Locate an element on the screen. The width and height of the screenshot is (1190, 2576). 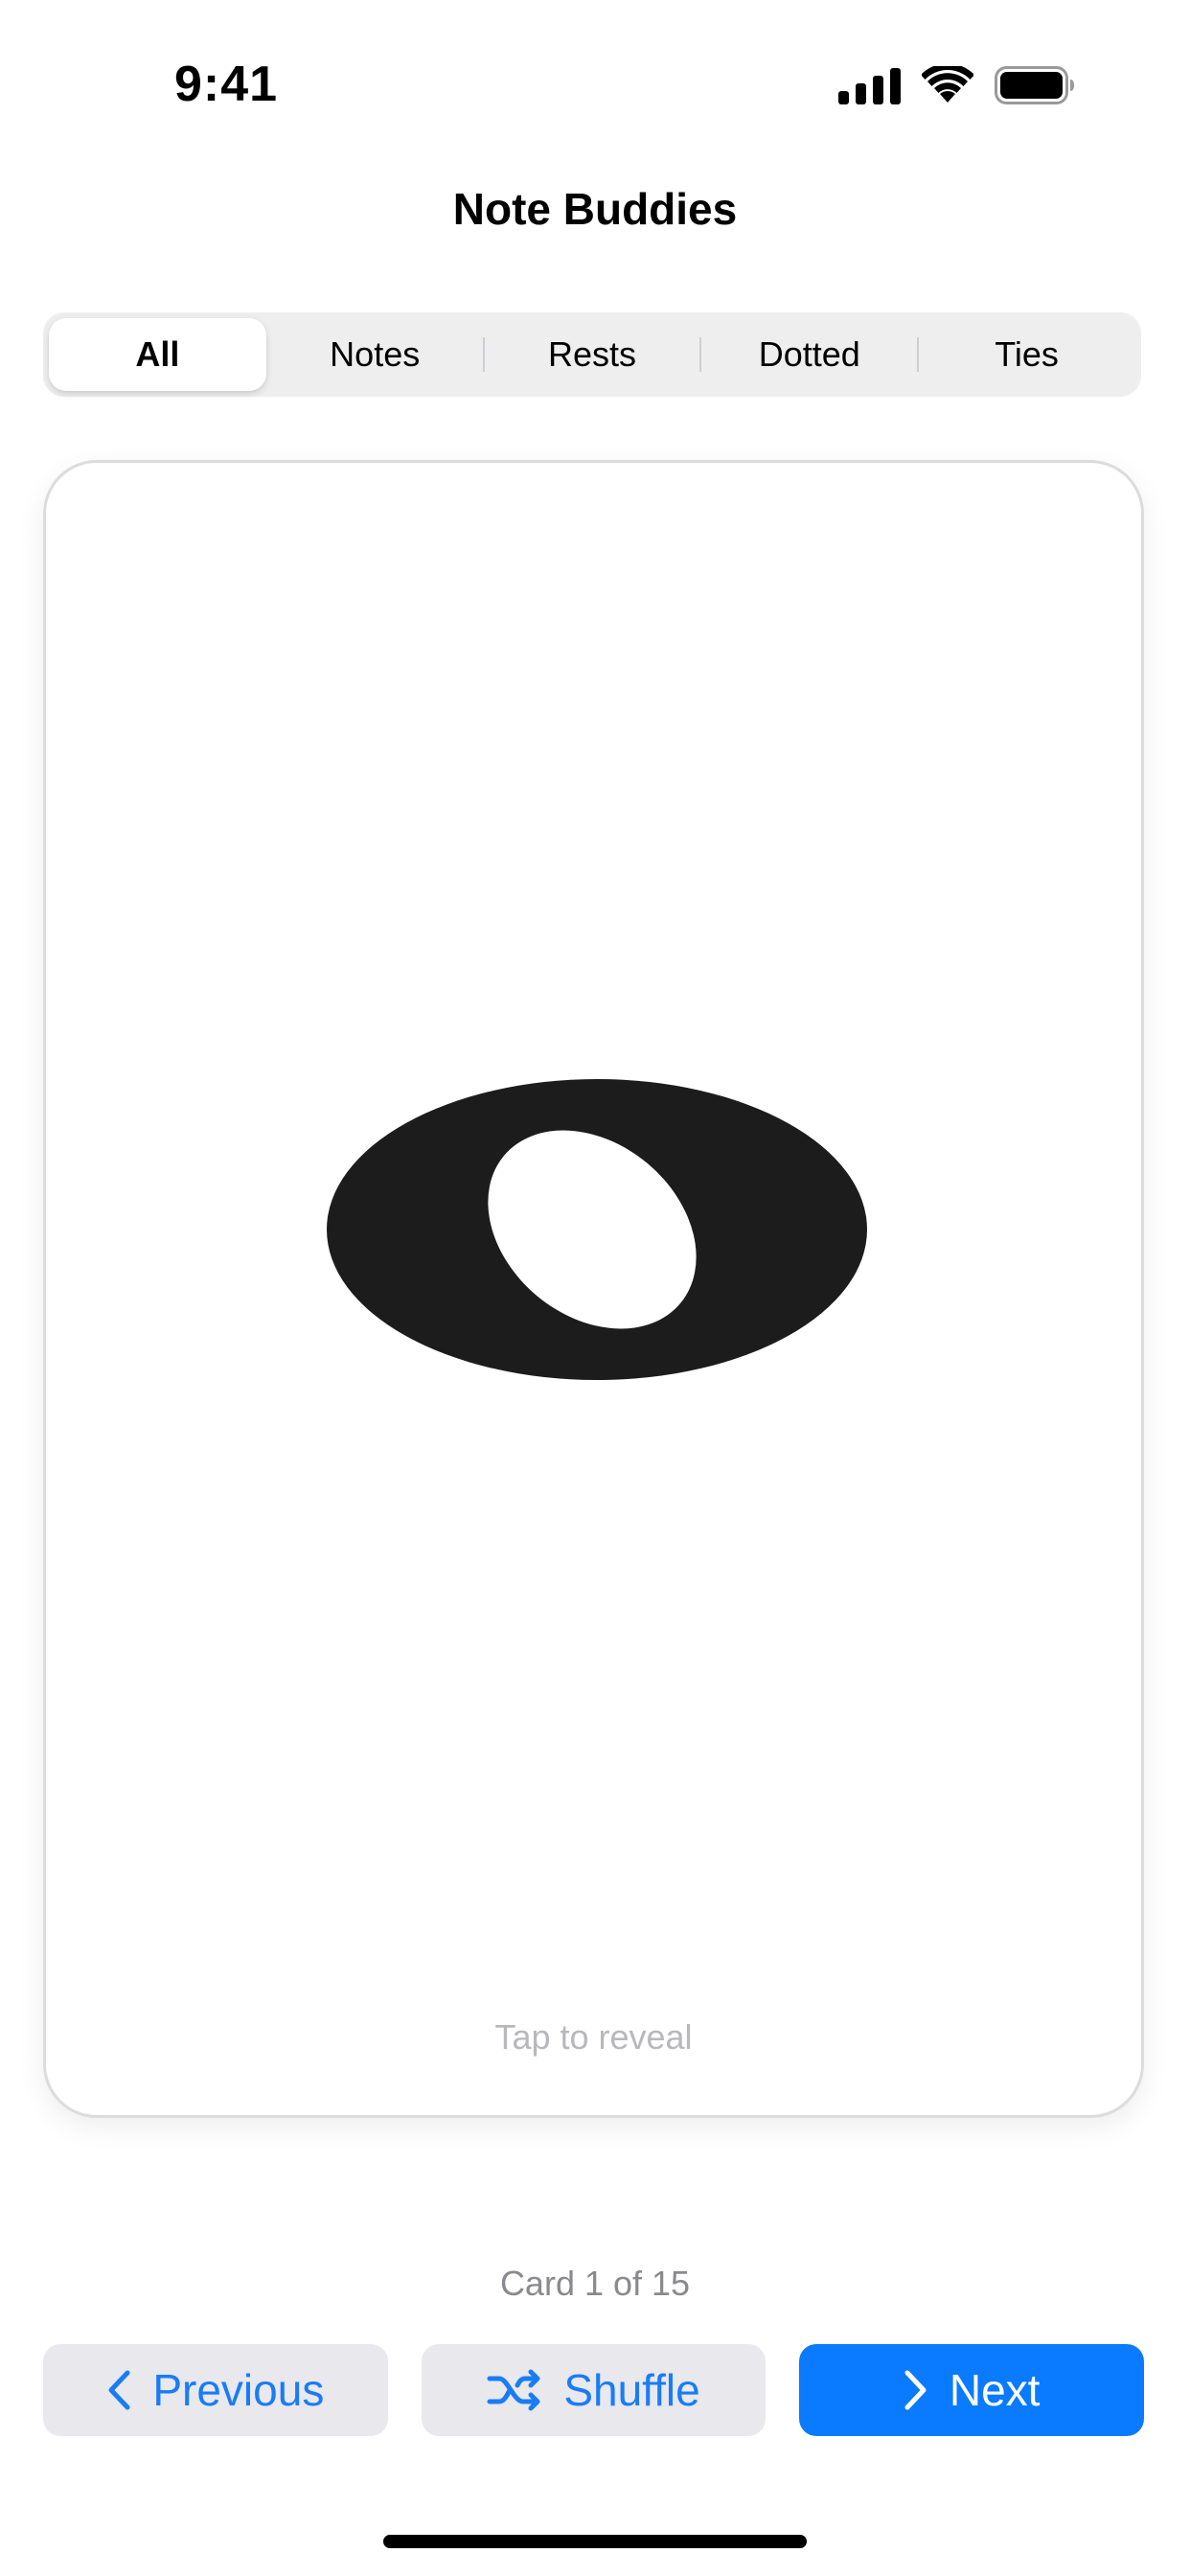
battery-icon is located at coordinates (1035, 85).